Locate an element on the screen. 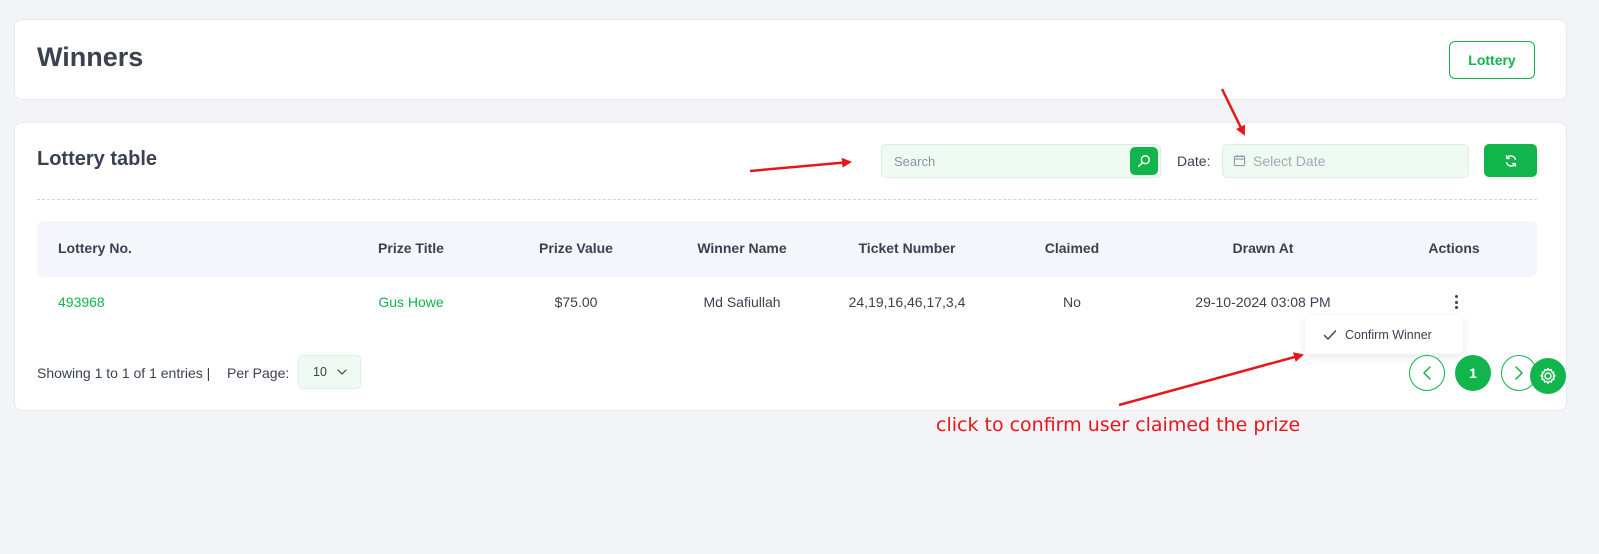 This screenshot has width=1599, height=554. per-page-select: 10 is located at coordinates (329, 372).